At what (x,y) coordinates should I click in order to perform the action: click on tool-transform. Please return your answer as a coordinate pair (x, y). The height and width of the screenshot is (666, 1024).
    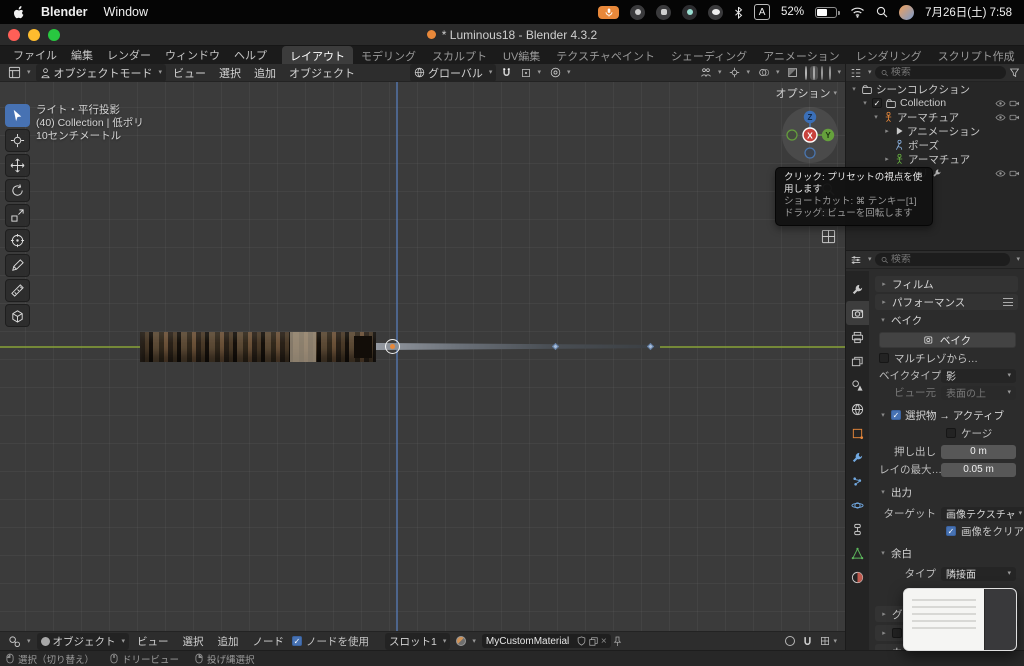
    Looking at the image, I should click on (17, 240).